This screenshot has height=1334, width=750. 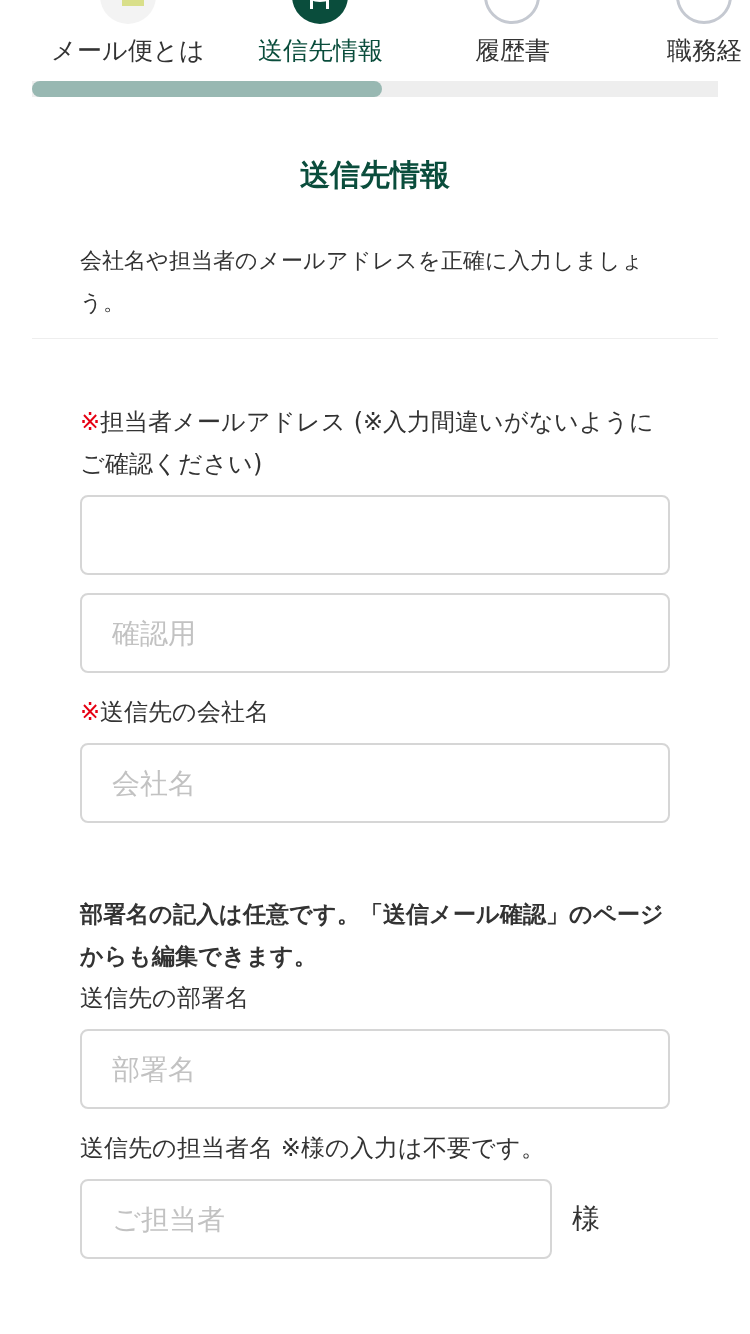 What do you see at coordinates (312, 1148) in the screenshot?
I see `field-label: 送信先の担当者名 ※様の入力は不要です。` at bounding box center [312, 1148].